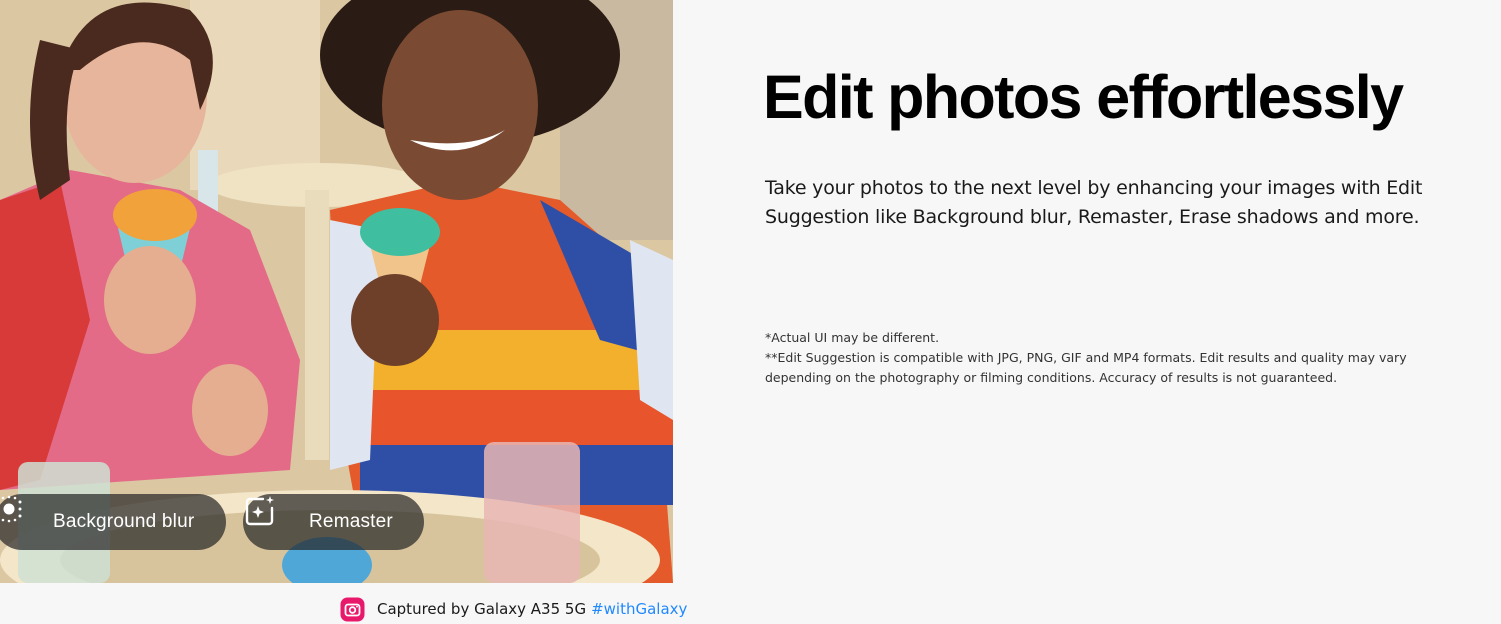 The image size is (1501, 624). What do you see at coordinates (1083, 97) in the screenshot?
I see `section-heading: Edit photos effortlessly` at bounding box center [1083, 97].